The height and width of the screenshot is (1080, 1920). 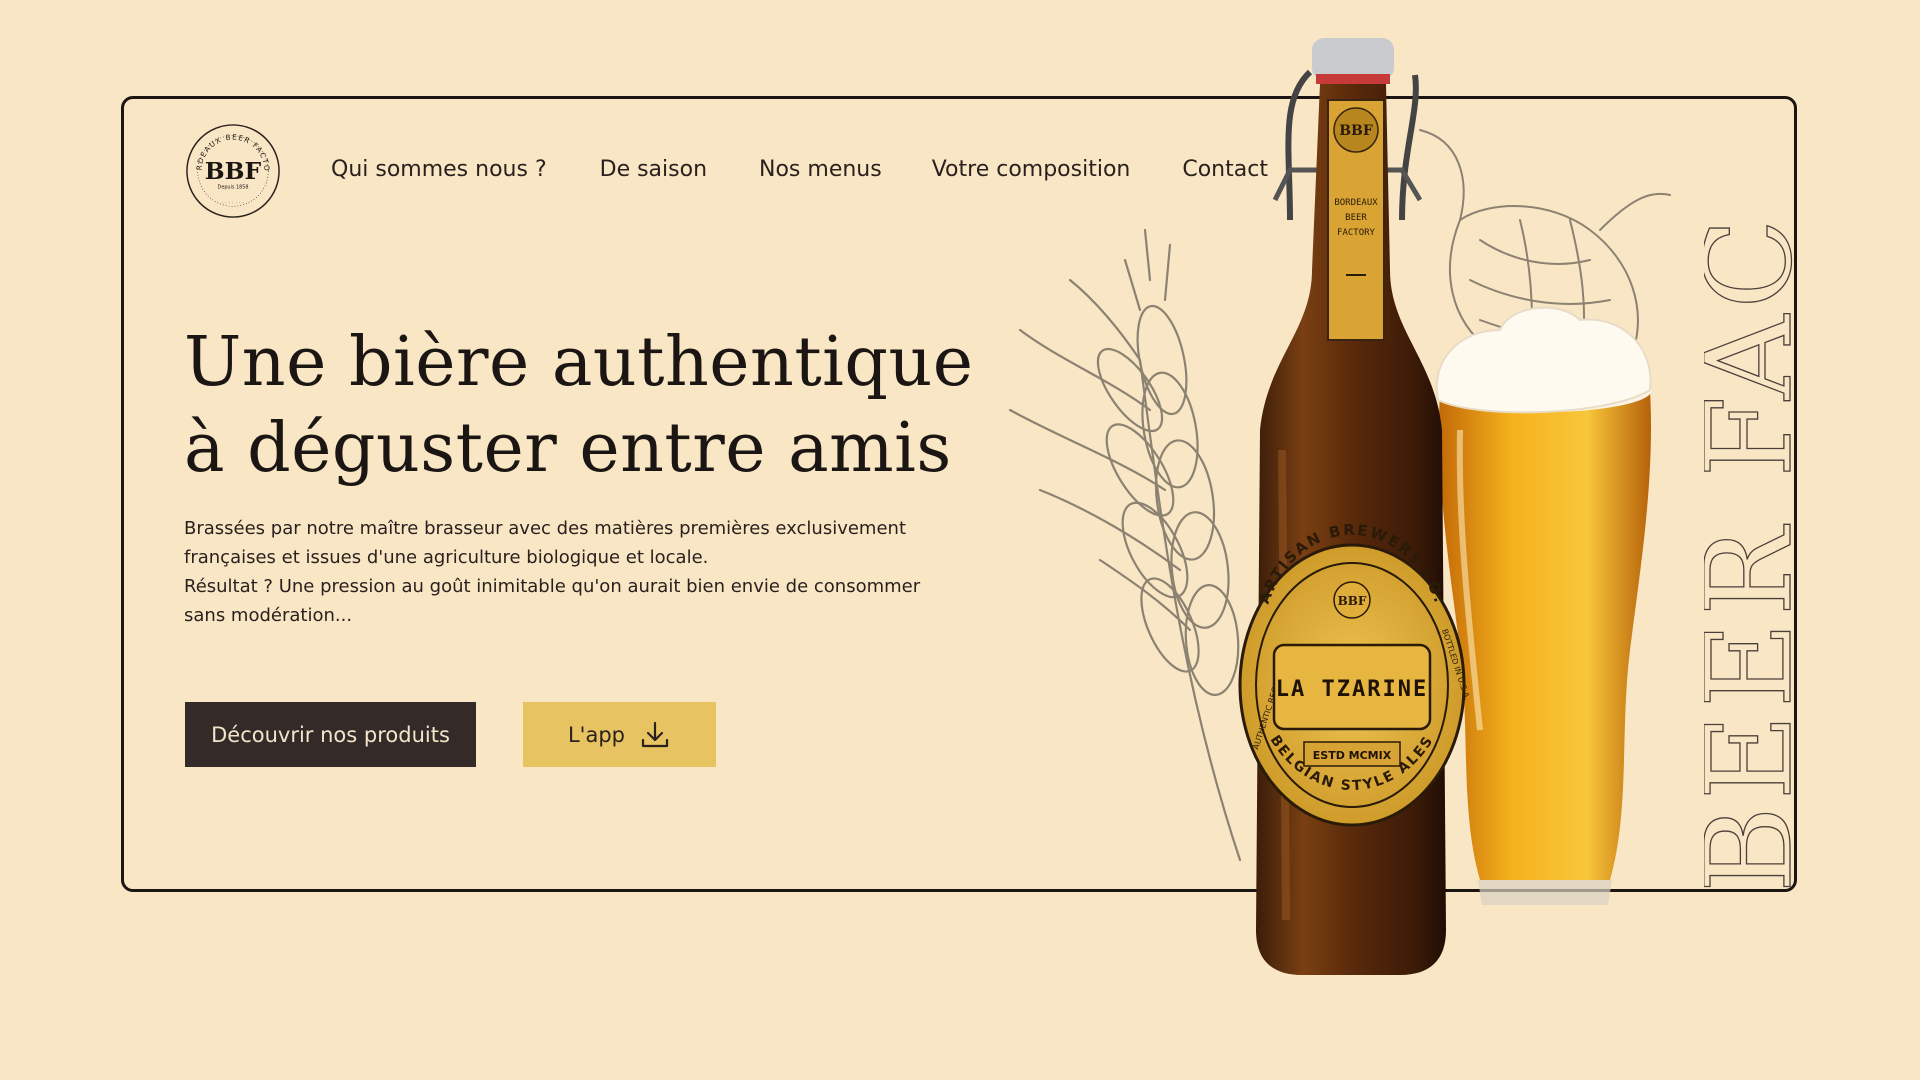 I want to click on app-download-button: L'app, so click(x=619, y=734).